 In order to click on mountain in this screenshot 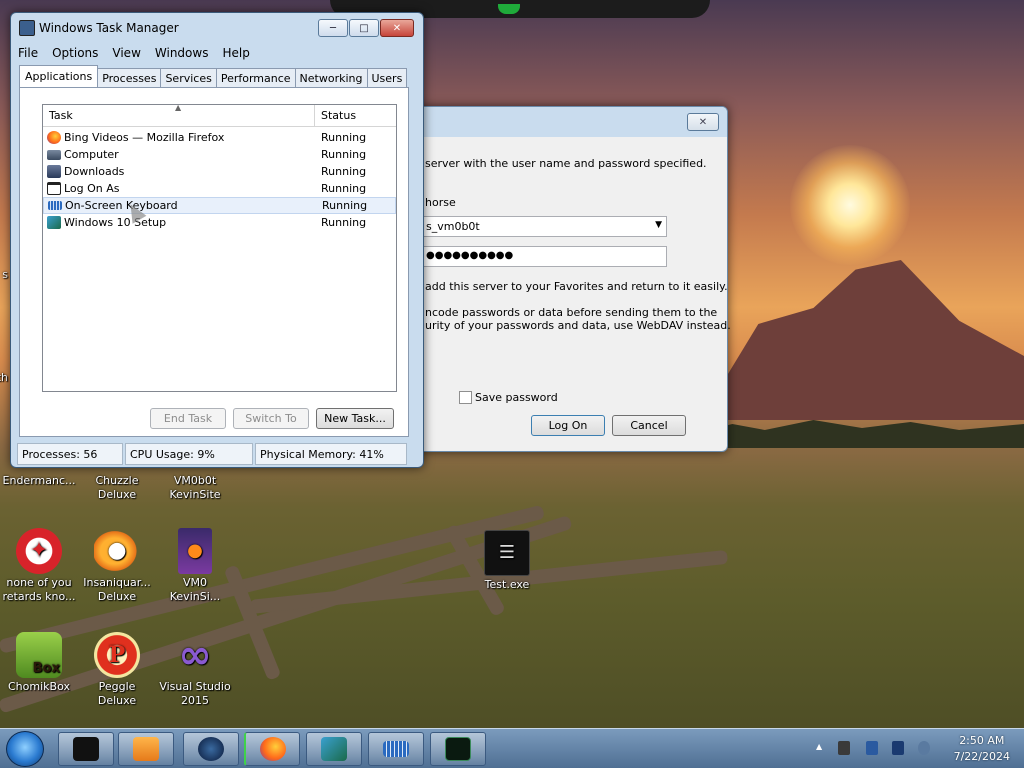, I will do `click(862, 340)`.